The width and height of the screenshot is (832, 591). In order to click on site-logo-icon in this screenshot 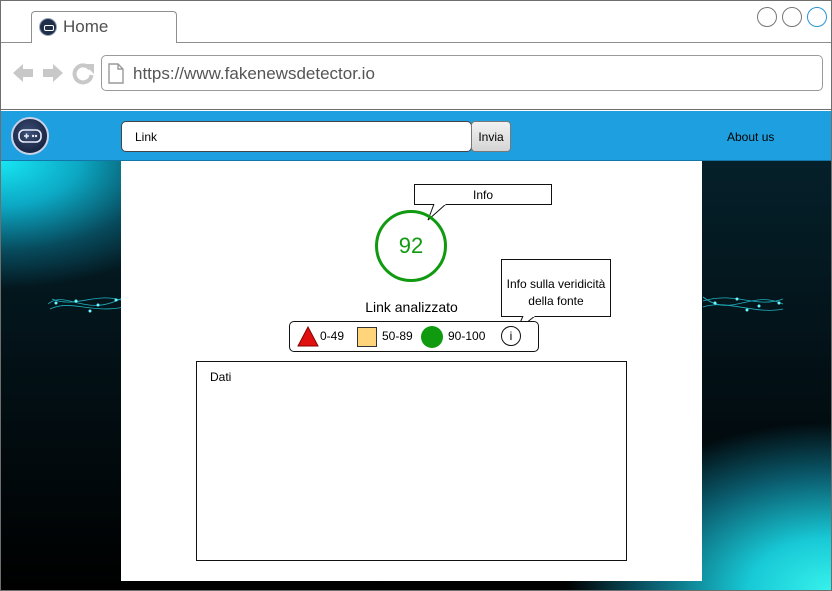, I will do `click(48, 27)`.